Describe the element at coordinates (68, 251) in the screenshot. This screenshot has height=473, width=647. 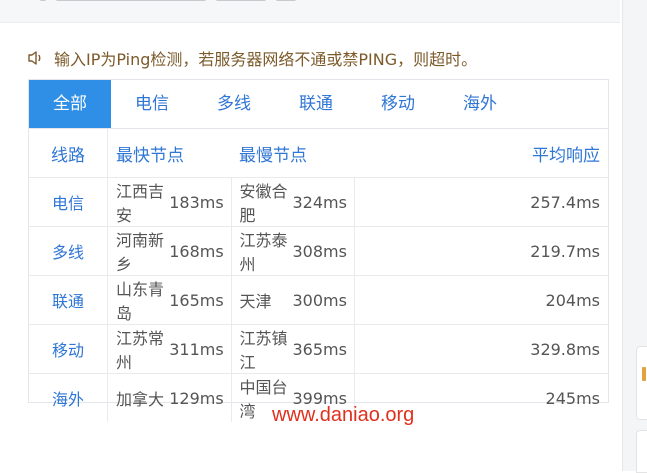
I see `cell-line: 多线` at that location.